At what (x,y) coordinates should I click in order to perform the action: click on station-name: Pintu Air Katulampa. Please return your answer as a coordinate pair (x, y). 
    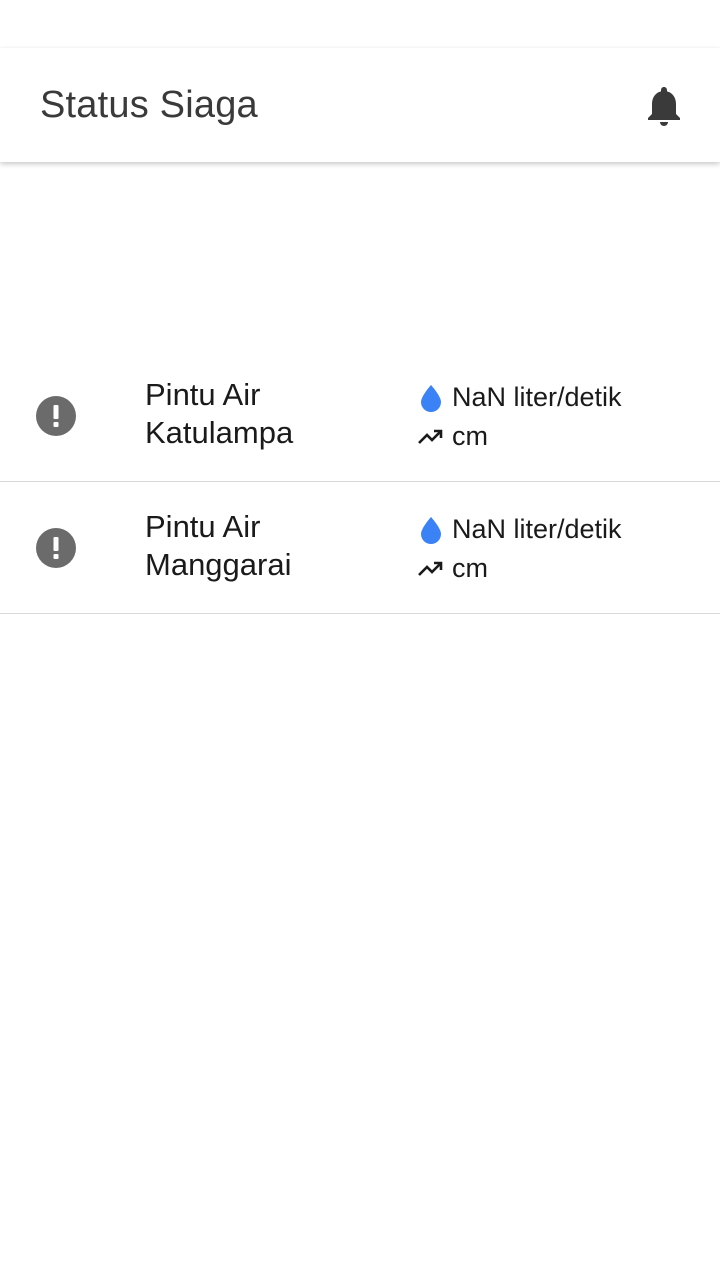
    Looking at the image, I should click on (219, 413).